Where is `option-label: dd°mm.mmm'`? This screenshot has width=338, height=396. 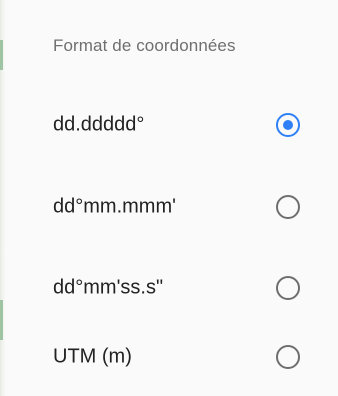
option-label: dd°mm.mmm' is located at coordinates (114, 206).